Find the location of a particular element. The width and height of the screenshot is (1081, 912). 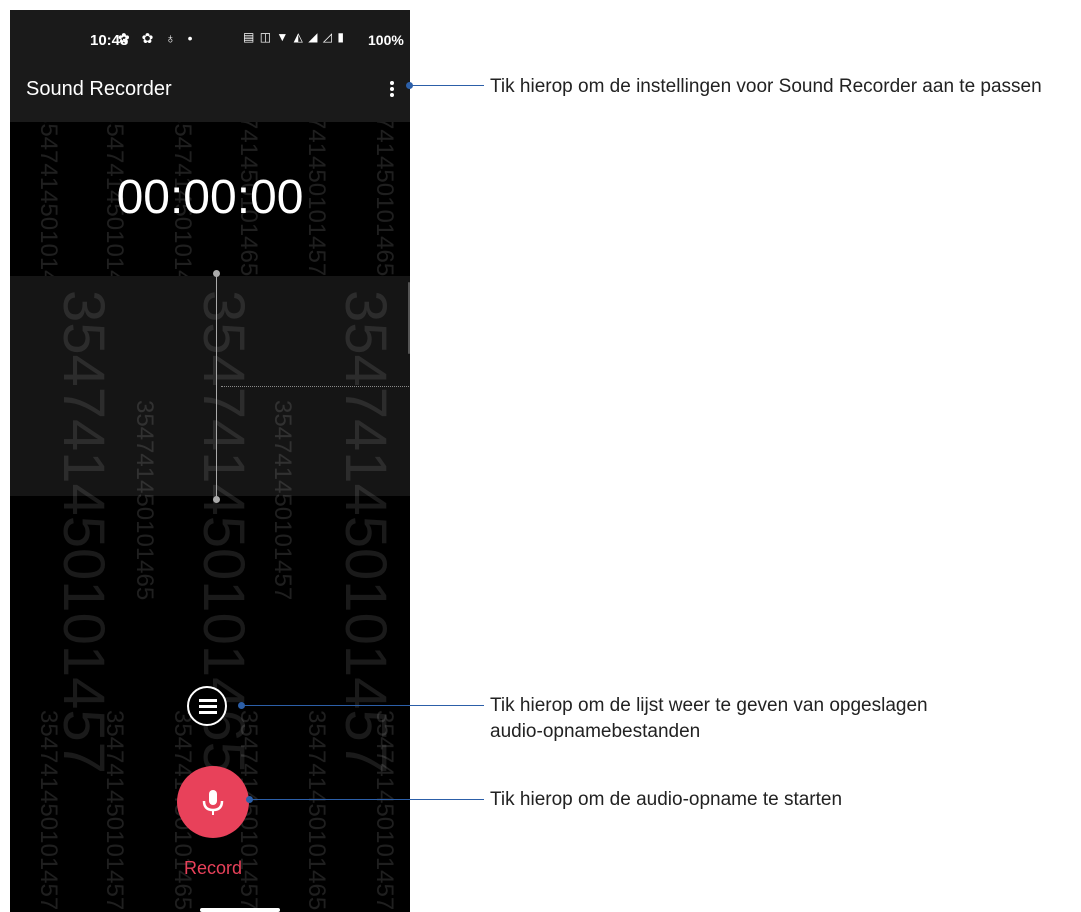

recordings-list-button is located at coordinates (207, 706).